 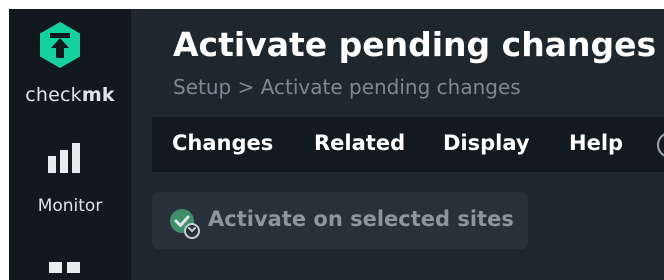 What do you see at coordinates (347, 87) in the screenshot?
I see `breadcrumb: Setup > Activate pending changes` at bounding box center [347, 87].